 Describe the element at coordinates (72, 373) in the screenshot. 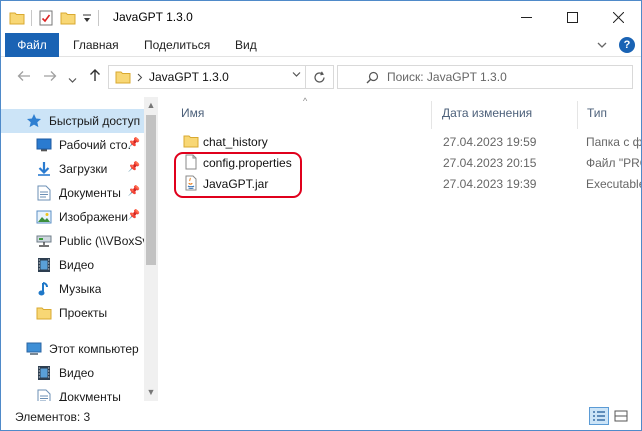

I see `sidebar-item-pc-videos: Видео` at that location.